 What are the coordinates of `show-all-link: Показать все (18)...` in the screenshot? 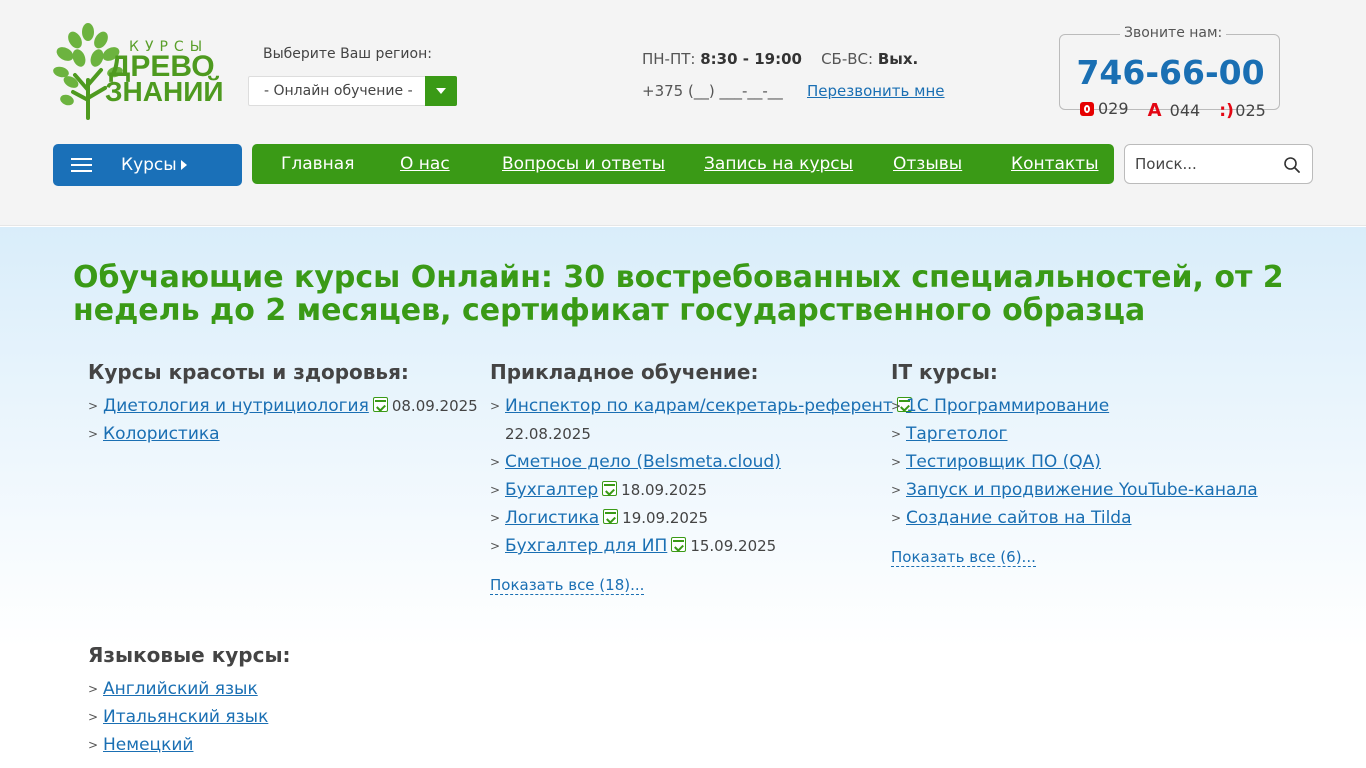 It's located at (567, 585).